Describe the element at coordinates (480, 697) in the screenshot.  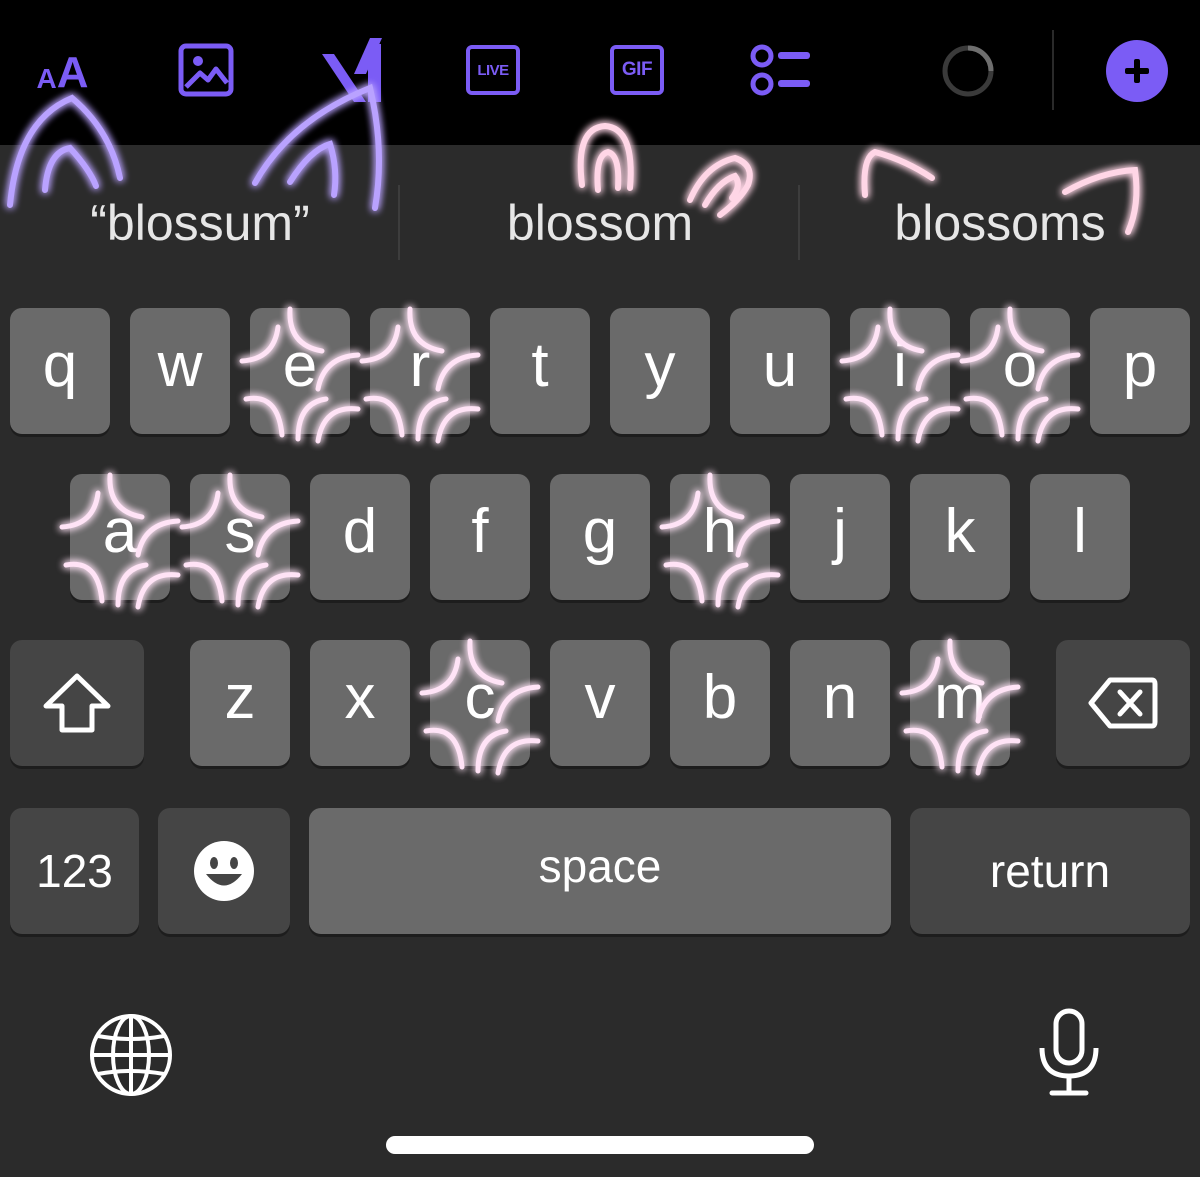
I see `key-label: c` at that location.